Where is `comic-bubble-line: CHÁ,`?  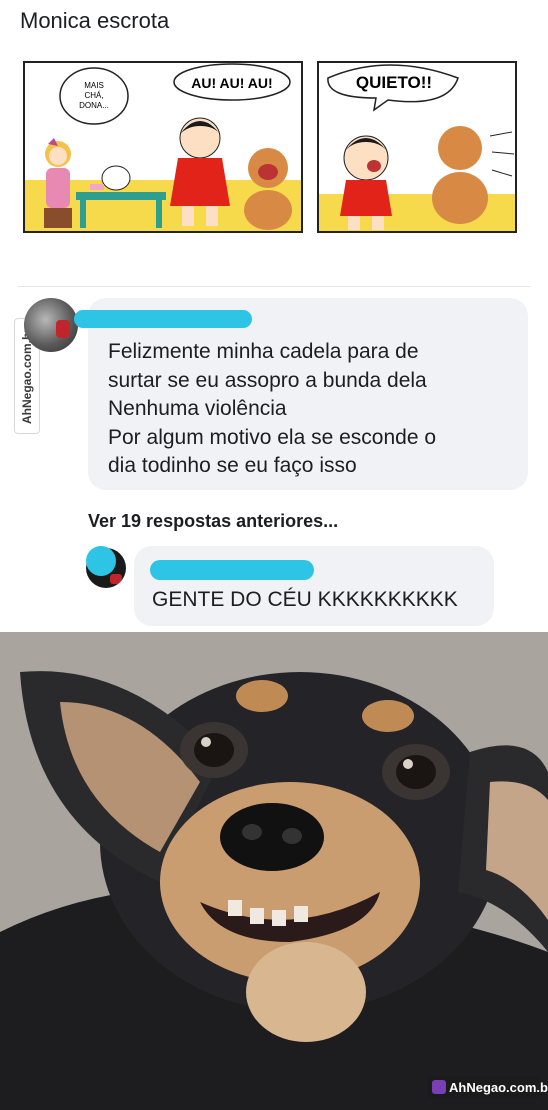
comic-bubble-line: CHÁ, is located at coordinates (93, 95).